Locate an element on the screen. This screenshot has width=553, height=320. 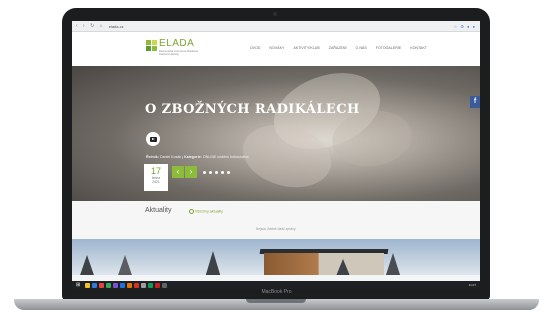
news-empty-text: Nejsou žádné další zprávy. is located at coordinates (276, 229).